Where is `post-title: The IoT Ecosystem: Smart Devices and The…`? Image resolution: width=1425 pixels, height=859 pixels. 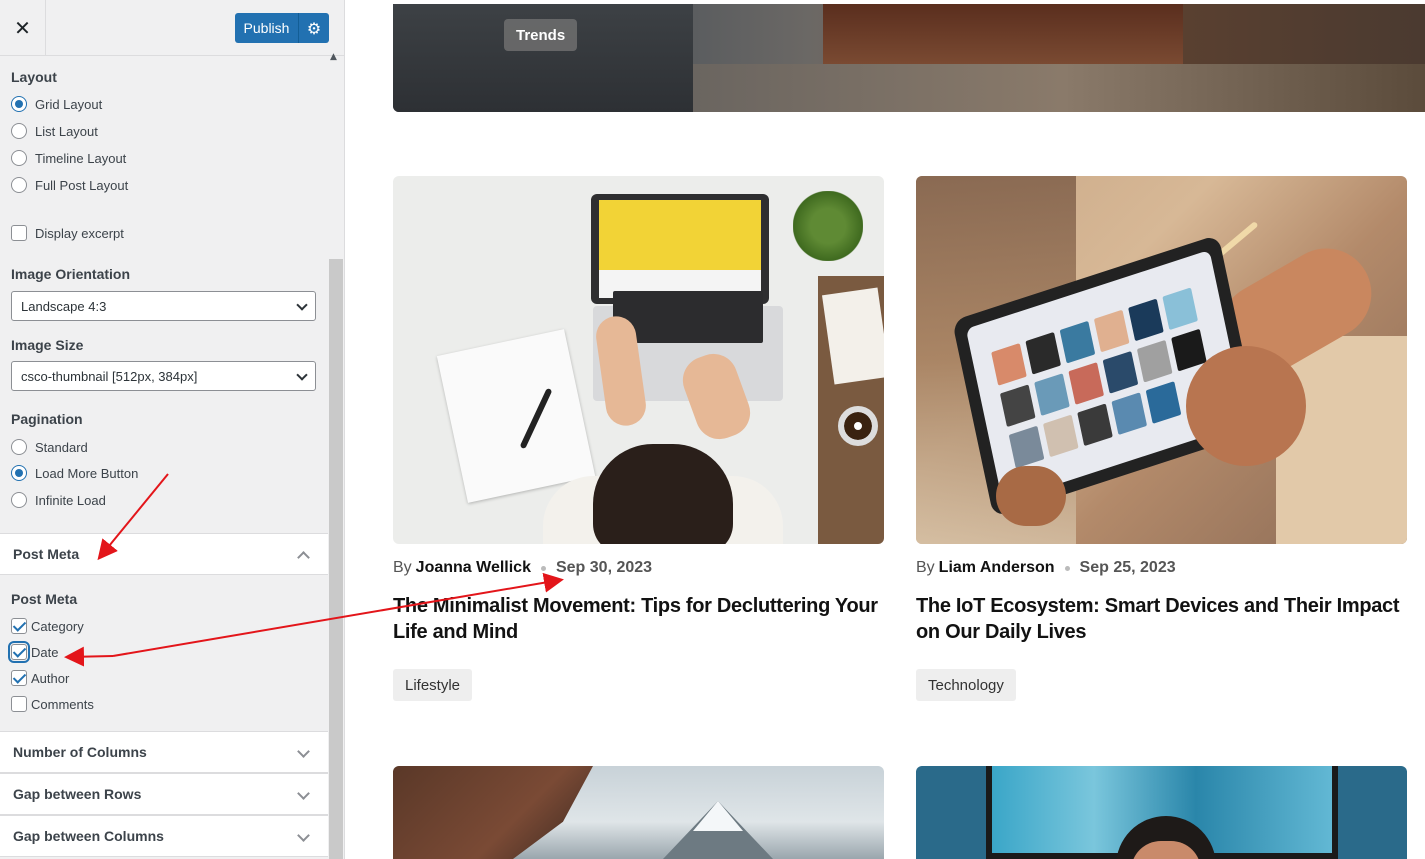 post-title: The IoT Ecosystem: Smart Devices and The… is located at coordinates (1161, 619).